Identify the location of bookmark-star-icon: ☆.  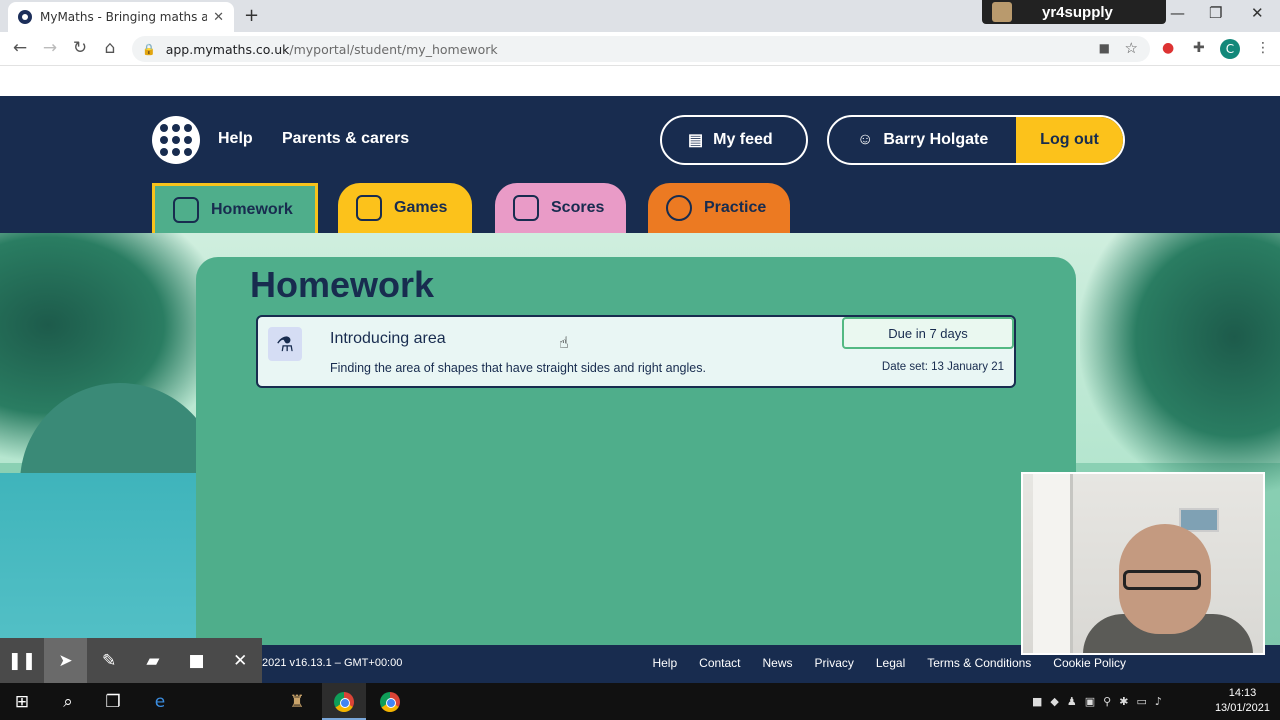
(1131, 48).